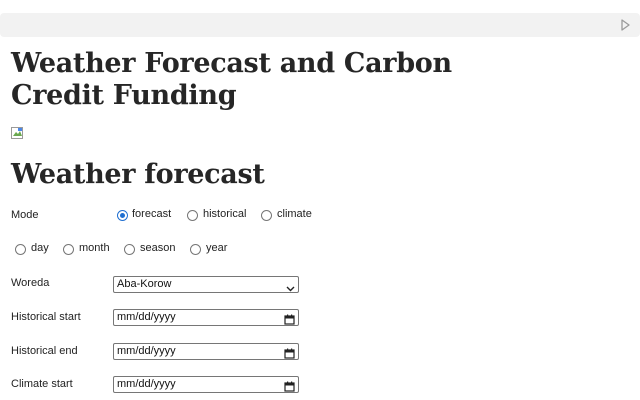 The width and height of the screenshot is (640, 400). What do you see at coordinates (146, 317) in the screenshot?
I see `historical-start-value: mm/dd/yyyy` at bounding box center [146, 317].